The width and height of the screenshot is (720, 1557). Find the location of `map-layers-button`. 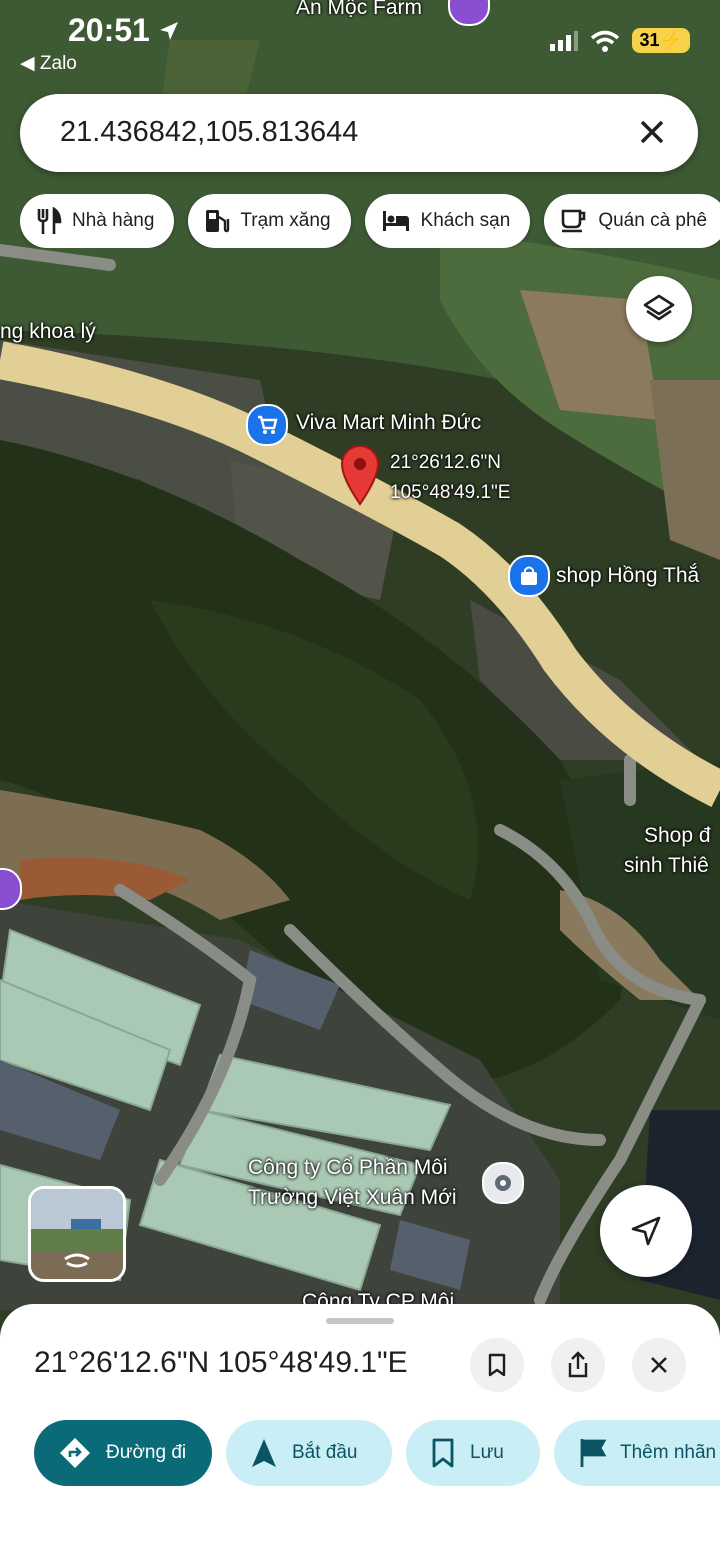

map-layers-button is located at coordinates (659, 309).